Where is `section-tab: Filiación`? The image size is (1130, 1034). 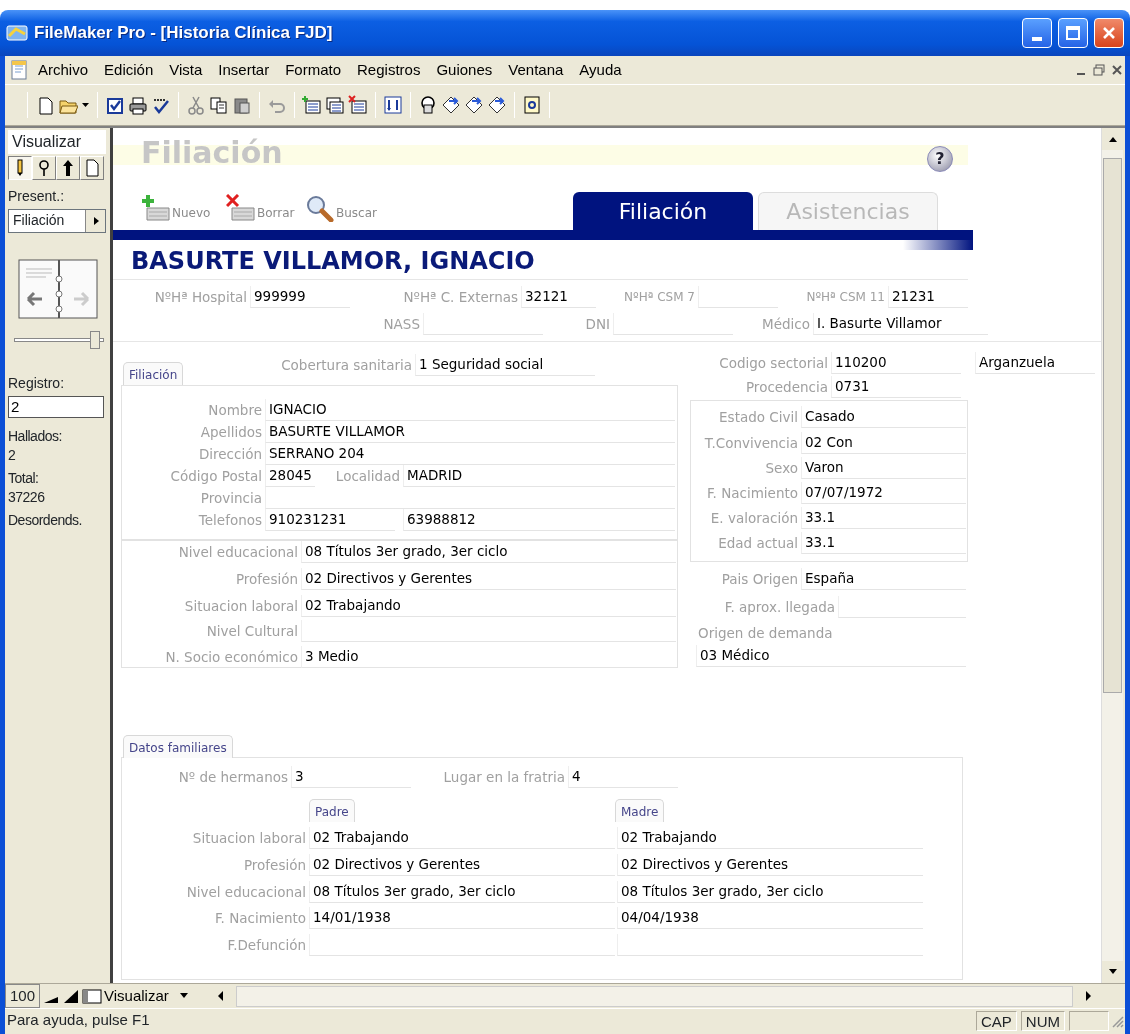
section-tab: Filiación is located at coordinates (153, 373).